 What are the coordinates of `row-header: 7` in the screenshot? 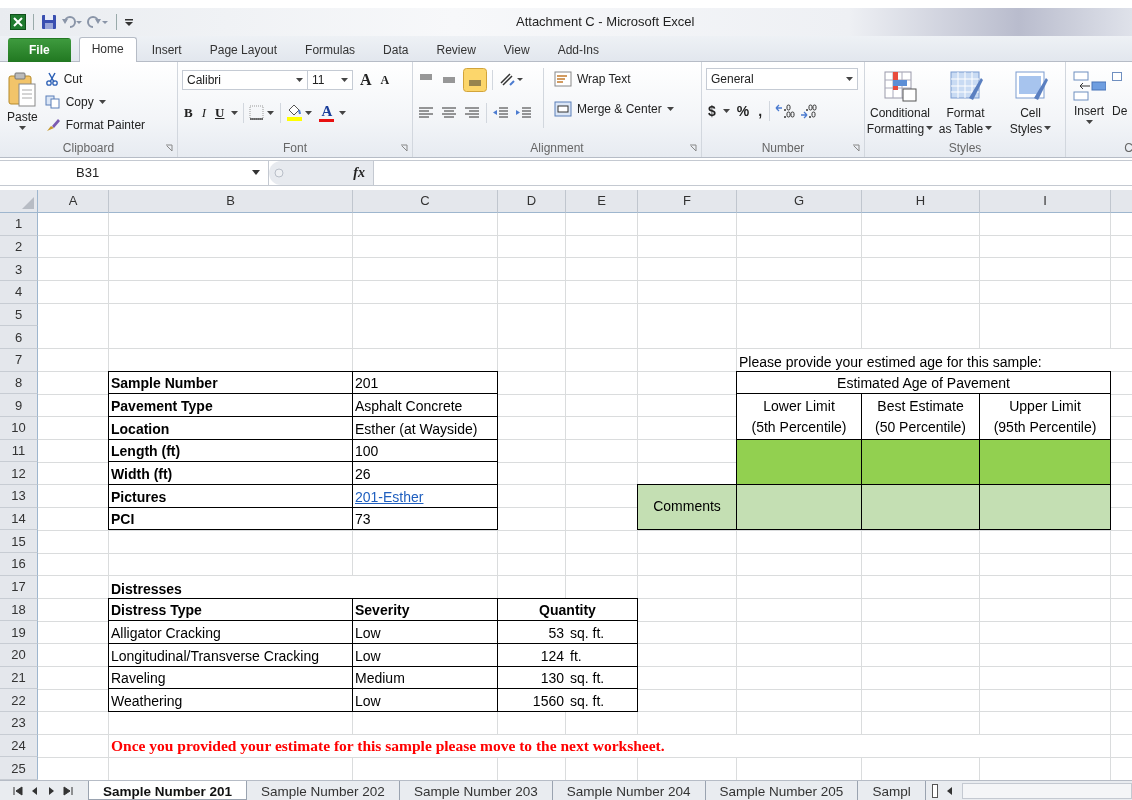 It's located at (19, 360).